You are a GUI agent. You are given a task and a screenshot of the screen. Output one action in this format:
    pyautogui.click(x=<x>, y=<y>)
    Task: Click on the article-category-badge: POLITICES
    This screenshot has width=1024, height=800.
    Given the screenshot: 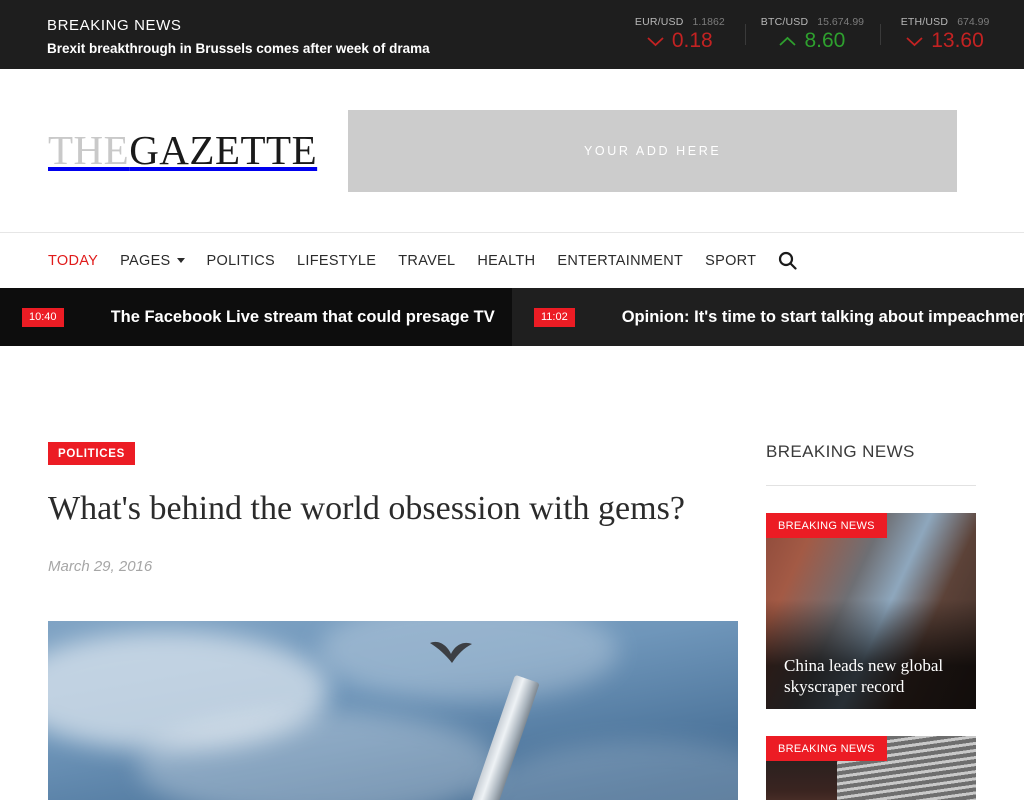 What is the action you would take?
    pyautogui.click(x=92, y=453)
    